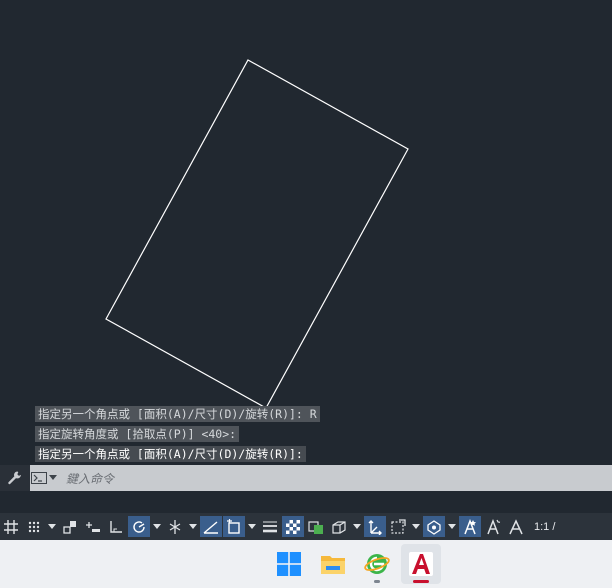 This screenshot has height=588, width=612. I want to click on auto-scale-toggle, so click(493, 526).